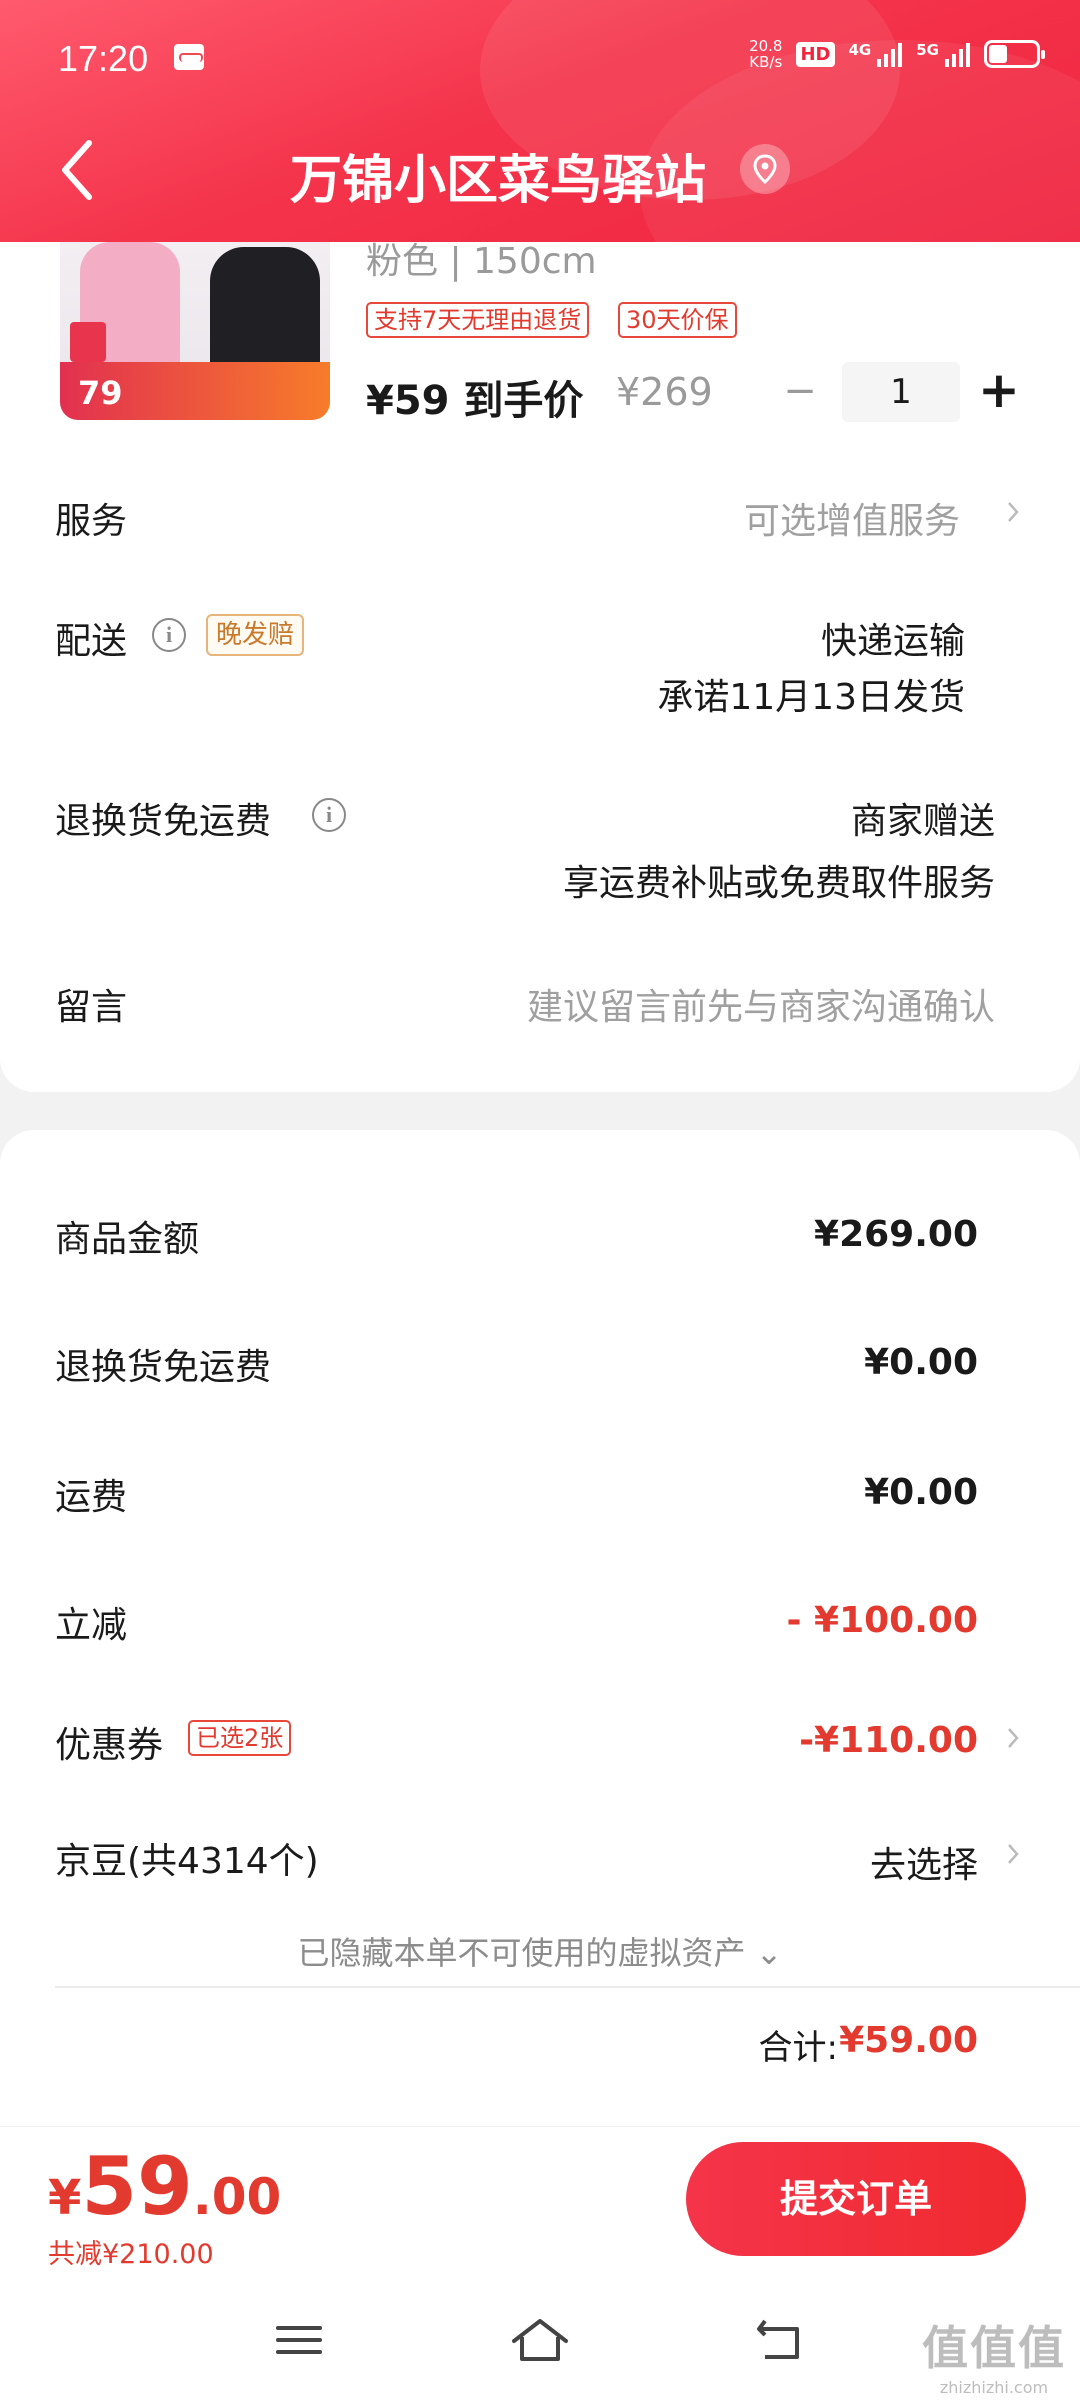 Image resolution: width=1080 pixels, height=2400 pixels. Describe the element at coordinates (800, 393) in the screenshot. I see `quantity-decrease-button: −` at that location.